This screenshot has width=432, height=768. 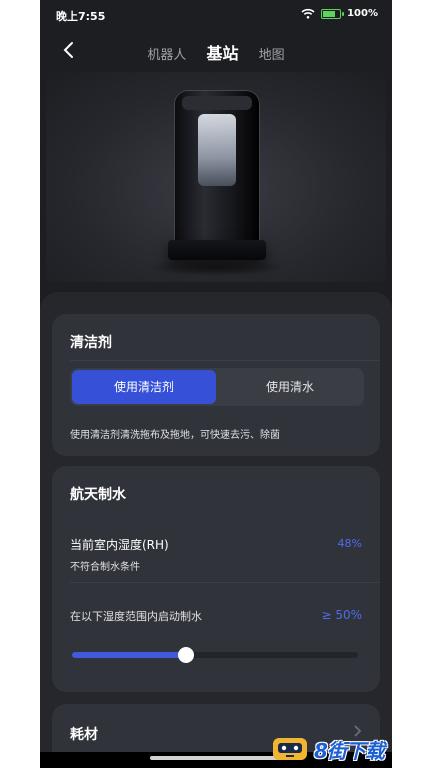 I want to click on watermark-text: 8街下载, so click(x=349, y=751).